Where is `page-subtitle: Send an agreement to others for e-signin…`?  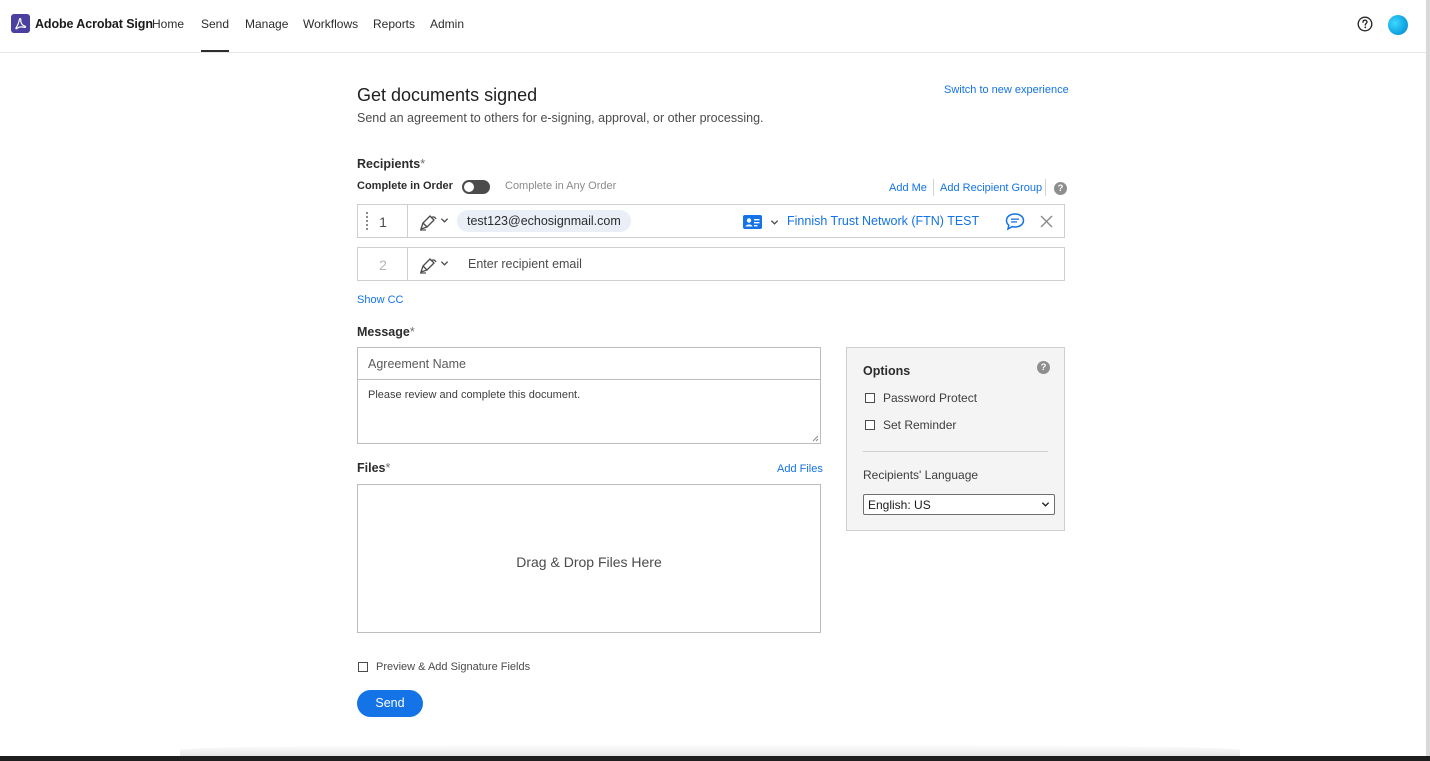 page-subtitle: Send an agreement to others for e-signin… is located at coordinates (560, 118).